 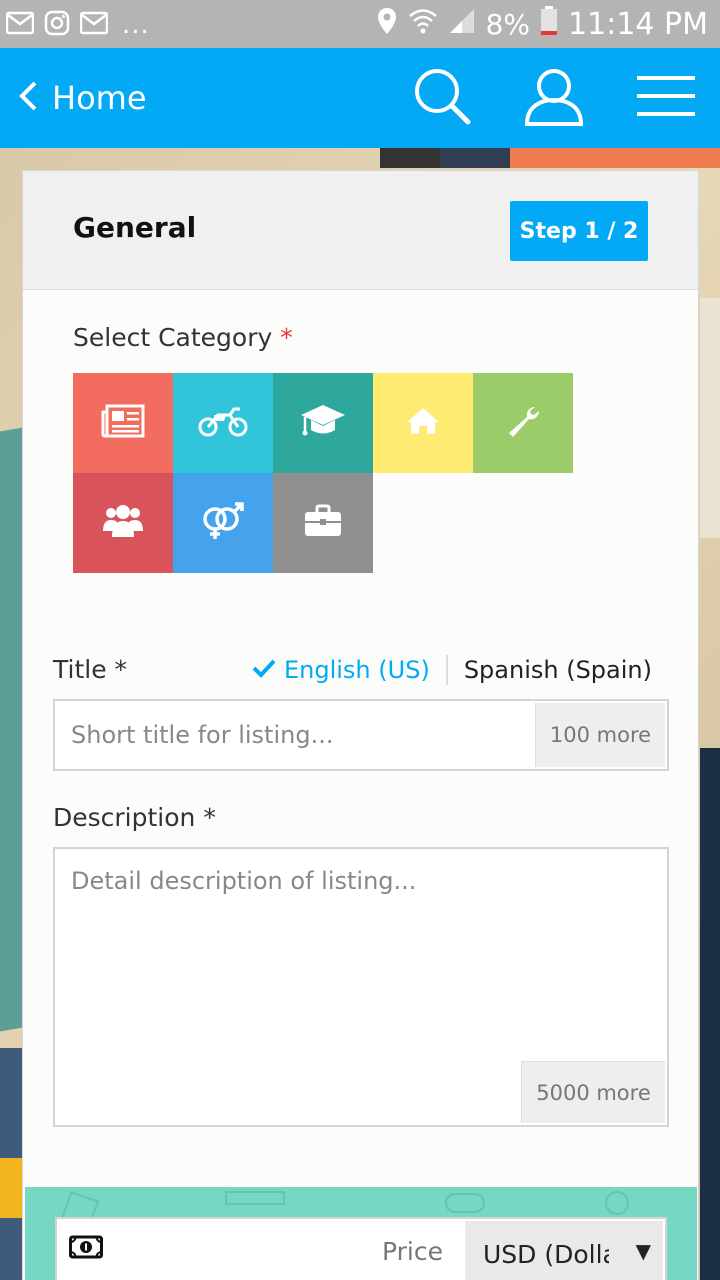 I want to click on battery-low-icon, so click(x=549, y=24).